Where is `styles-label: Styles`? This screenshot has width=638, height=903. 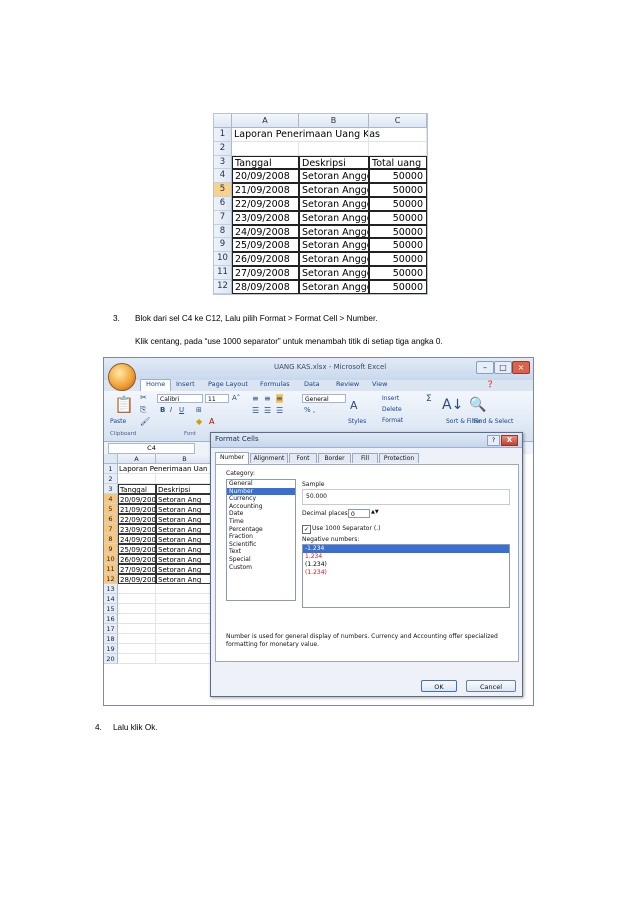 styles-label: Styles is located at coordinates (357, 421).